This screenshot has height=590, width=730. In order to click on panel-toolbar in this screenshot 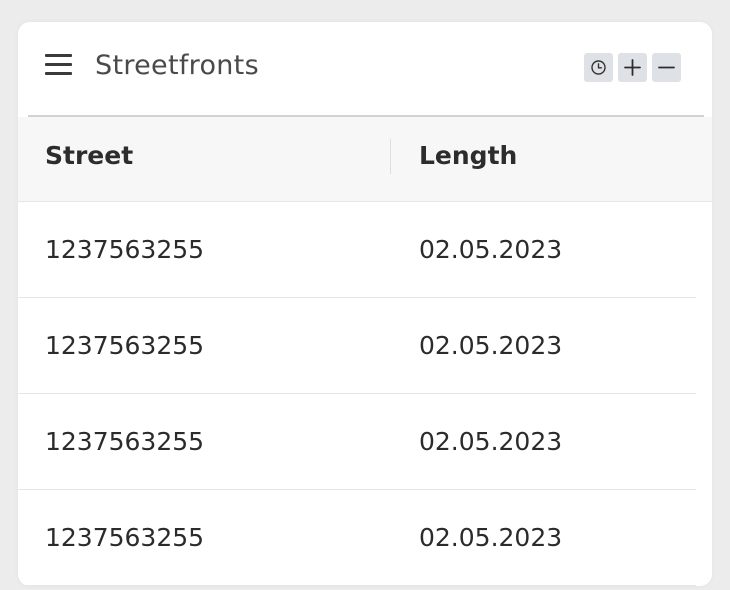, I will do `click(632, 67)`.